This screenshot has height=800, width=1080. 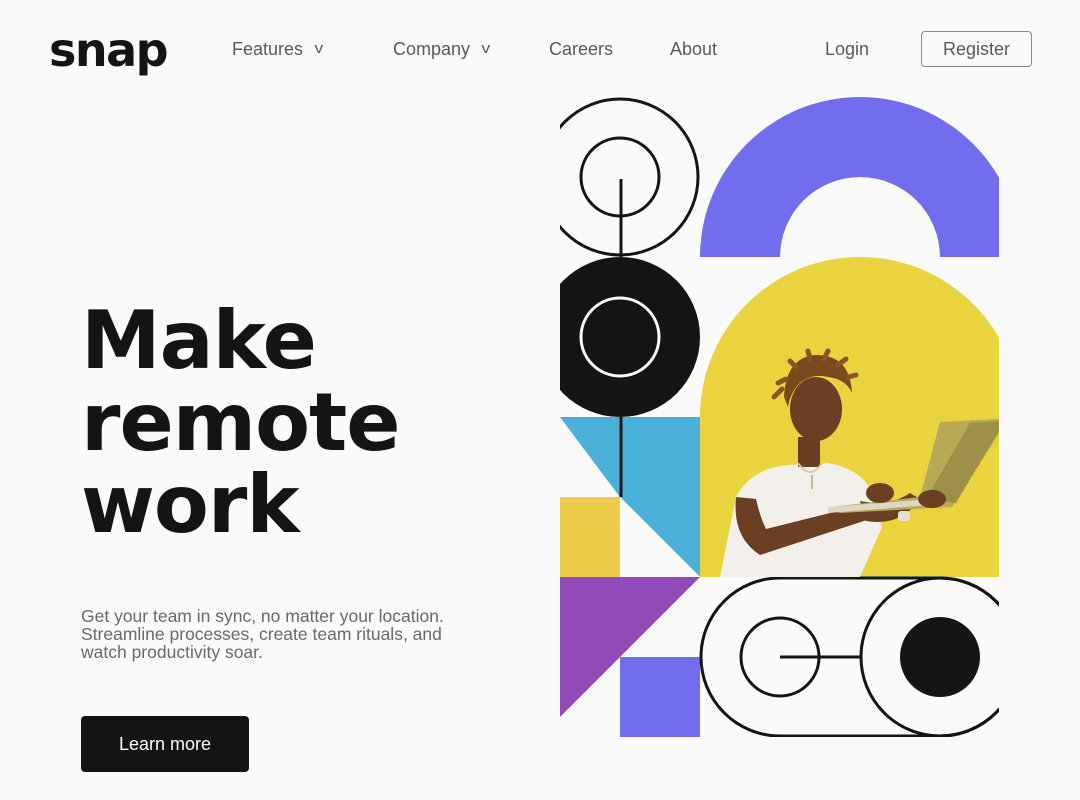 I want to click on nav-careers-label: Careers, so click(x=581, y=49).